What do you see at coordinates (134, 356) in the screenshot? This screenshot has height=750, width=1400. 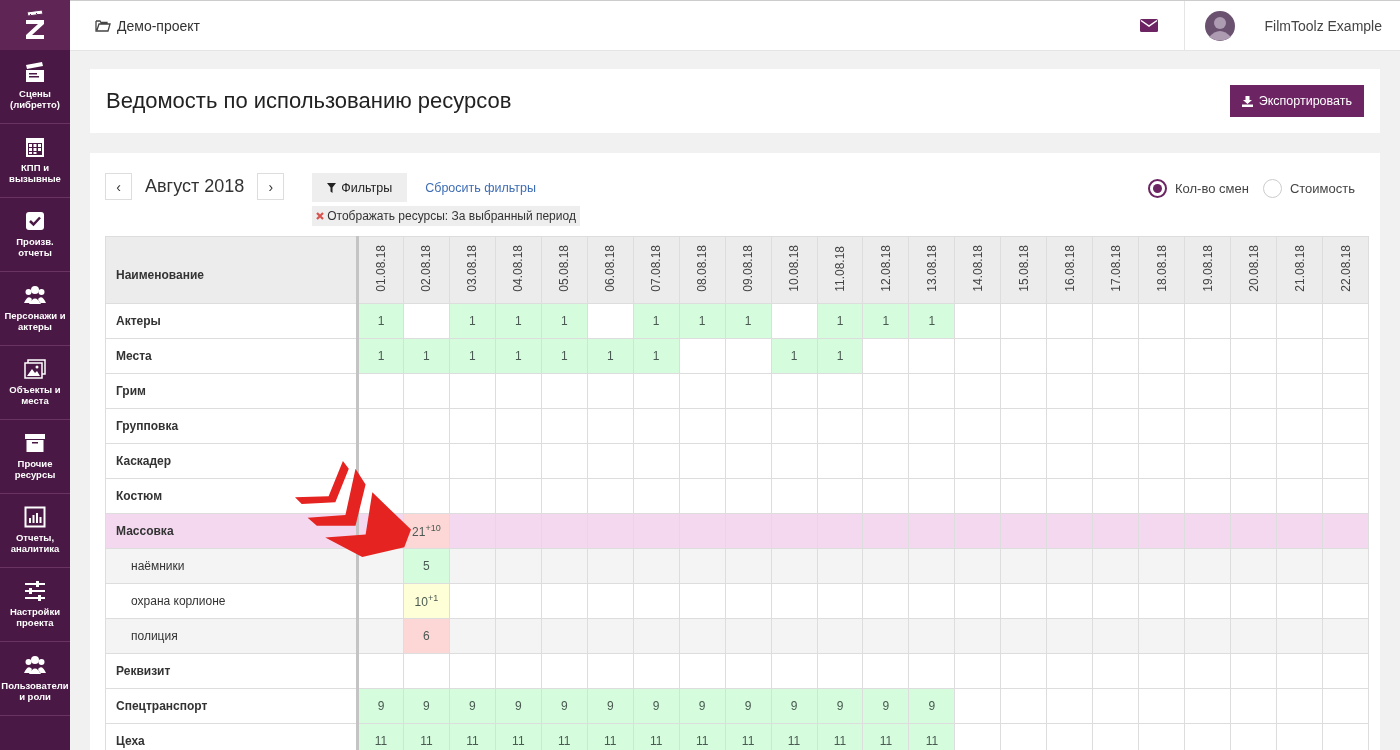 I see `row-label: Места` at bounding box center [134, 356].